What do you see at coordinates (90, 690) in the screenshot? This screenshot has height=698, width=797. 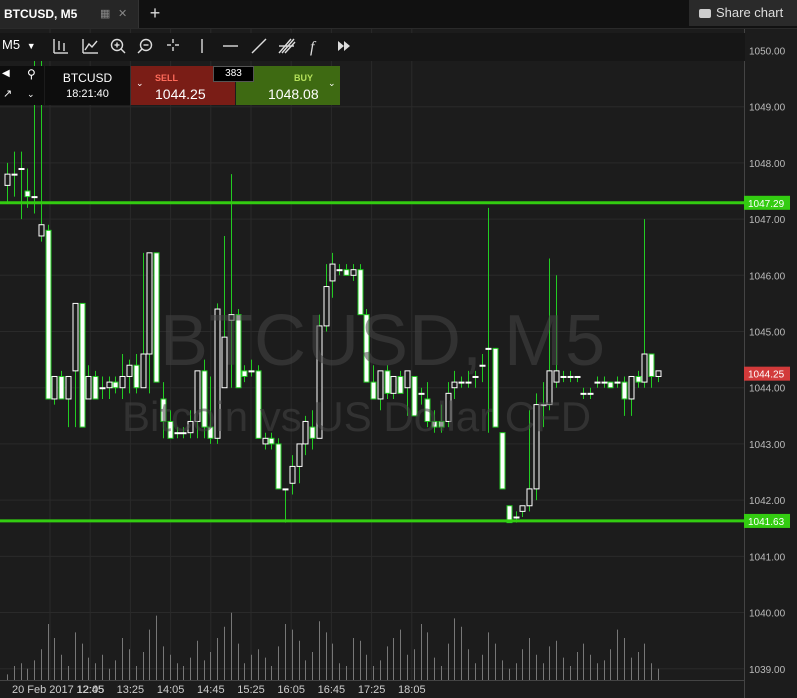 I see `x-tick-label: 12:45` at bounding box center [90, 690].